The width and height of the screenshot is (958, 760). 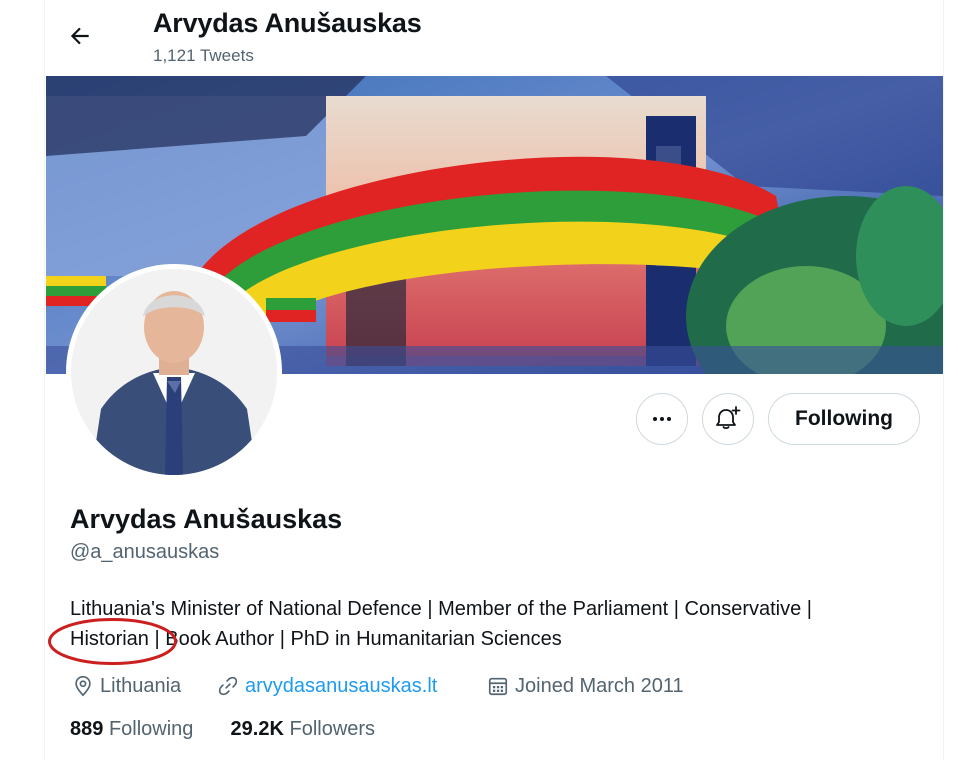 What do you see at coordinates (87, 729) in the screenshot?
I see `following-count: 889` at bounding box center [87, 729].